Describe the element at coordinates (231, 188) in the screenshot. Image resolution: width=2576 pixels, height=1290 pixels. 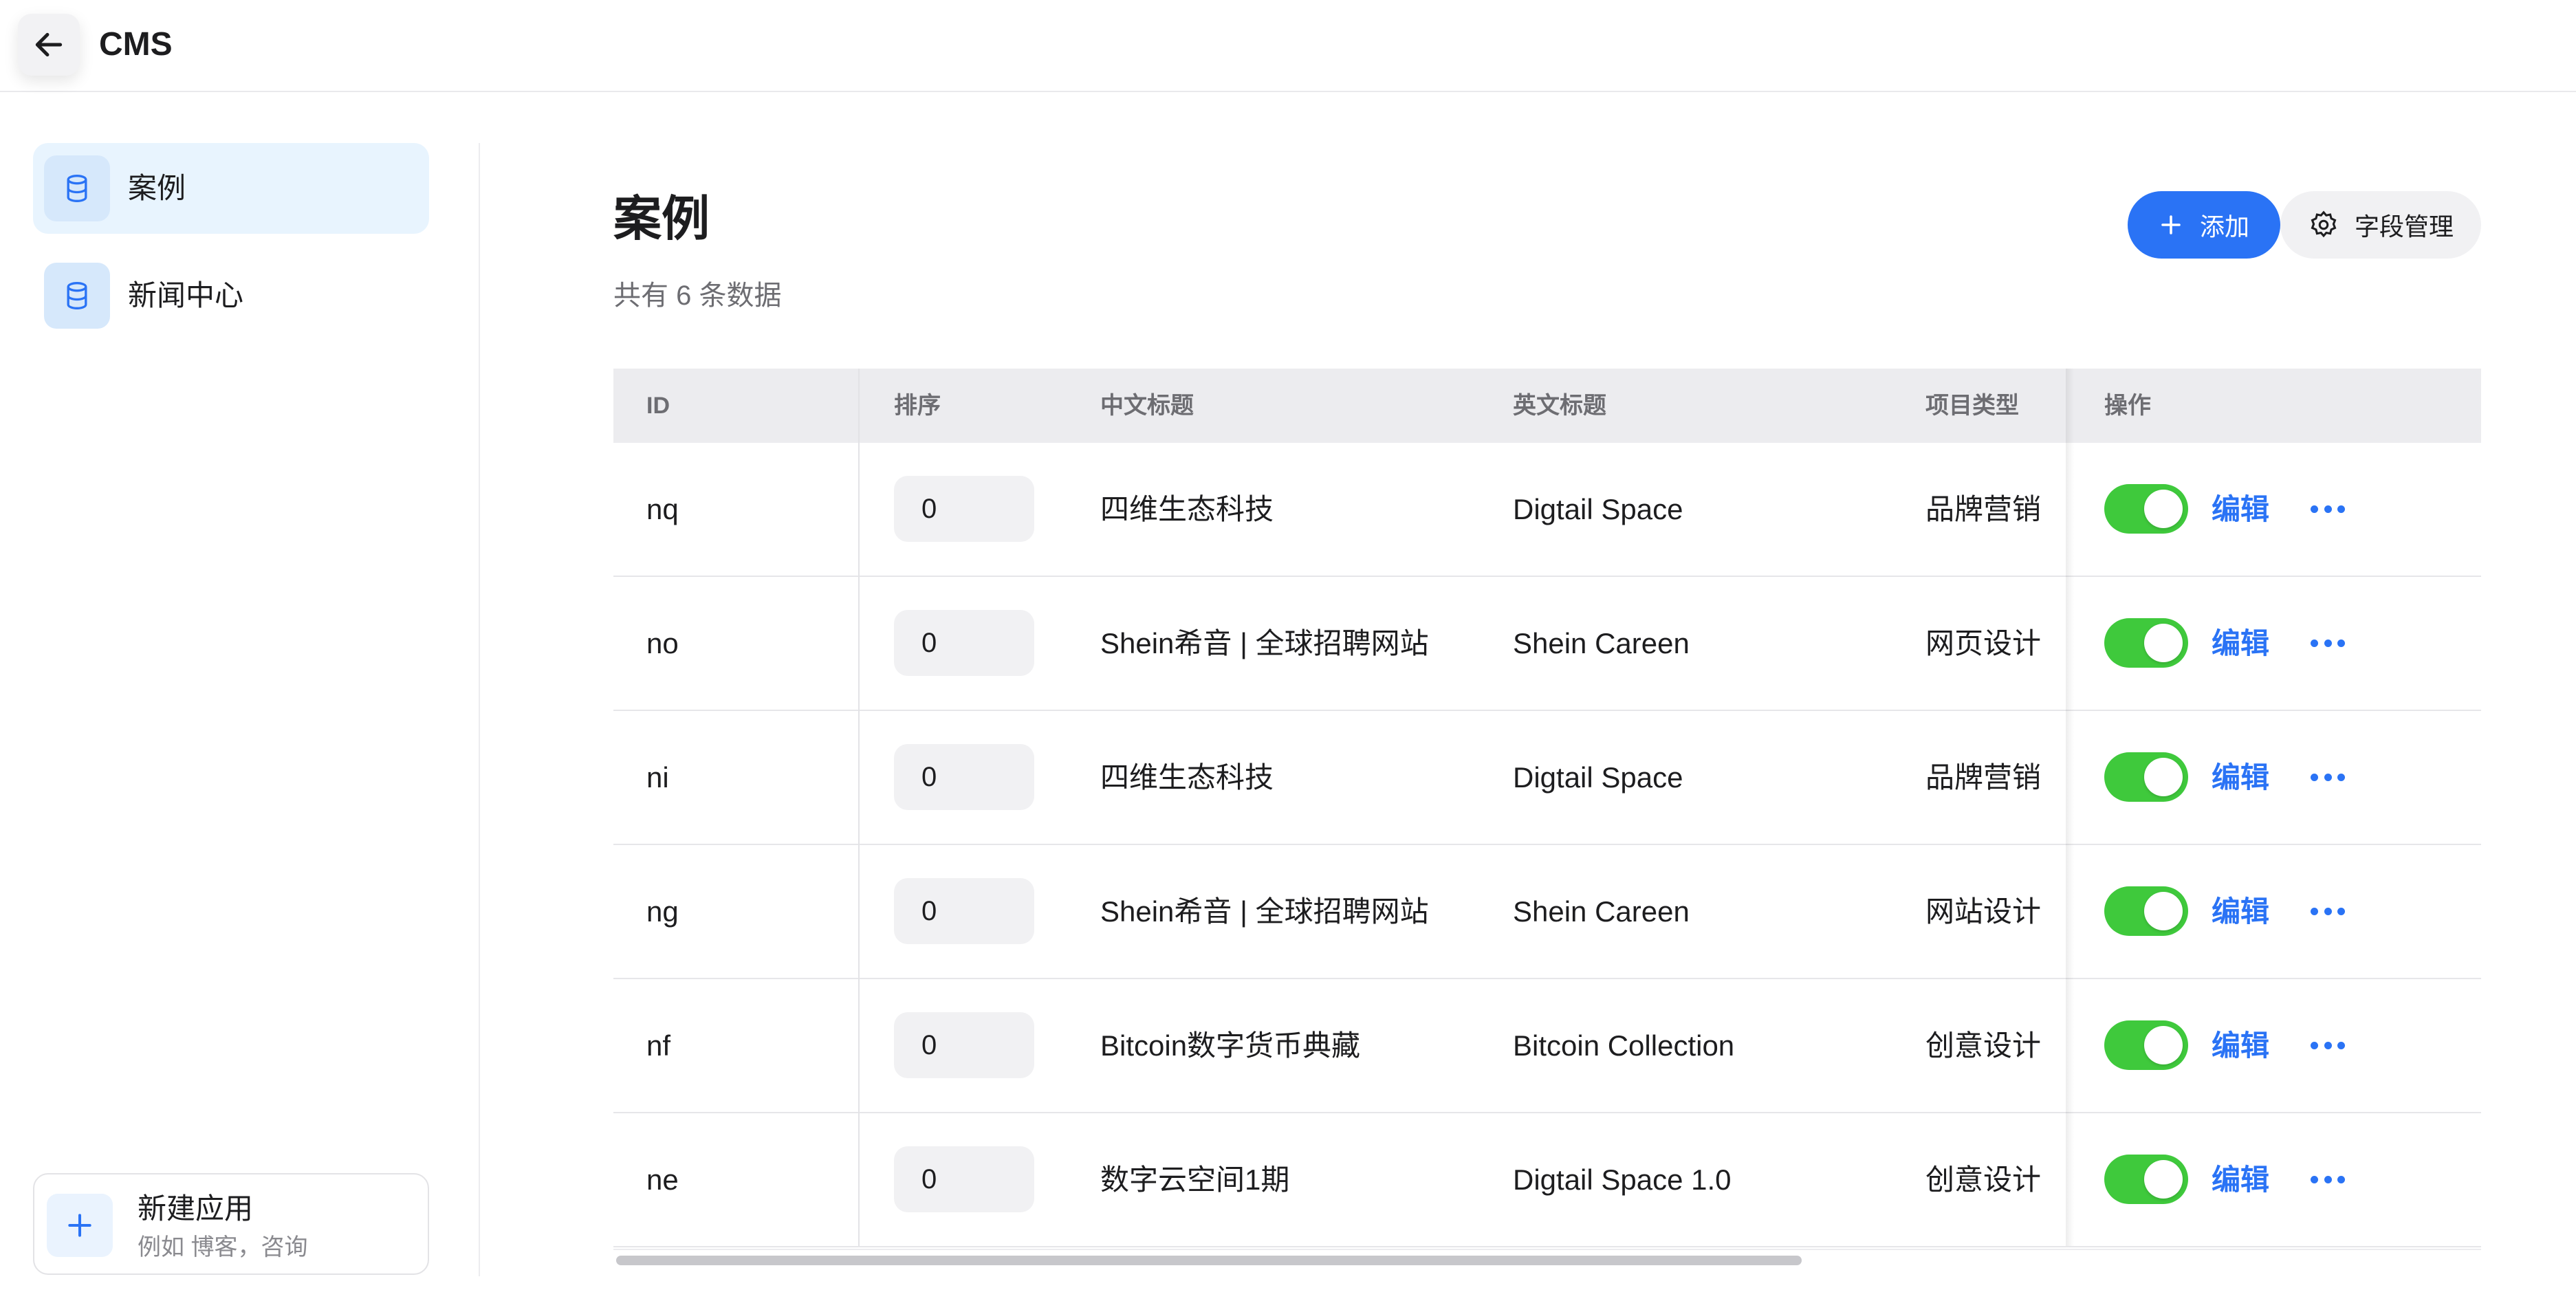
I see `sidebar-item-cases: 案例` at that location.